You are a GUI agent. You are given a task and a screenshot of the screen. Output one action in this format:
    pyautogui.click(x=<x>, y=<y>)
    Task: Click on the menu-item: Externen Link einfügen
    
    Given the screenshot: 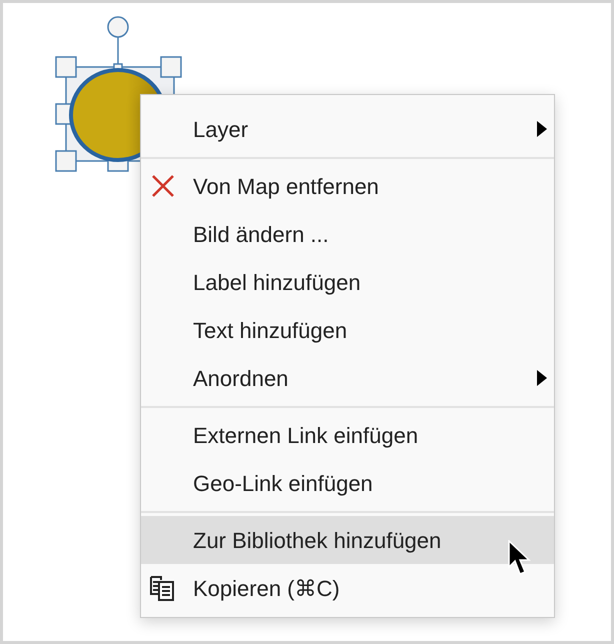 What is the action you would take?
    pyautogui.click(x=347, y=435)
    